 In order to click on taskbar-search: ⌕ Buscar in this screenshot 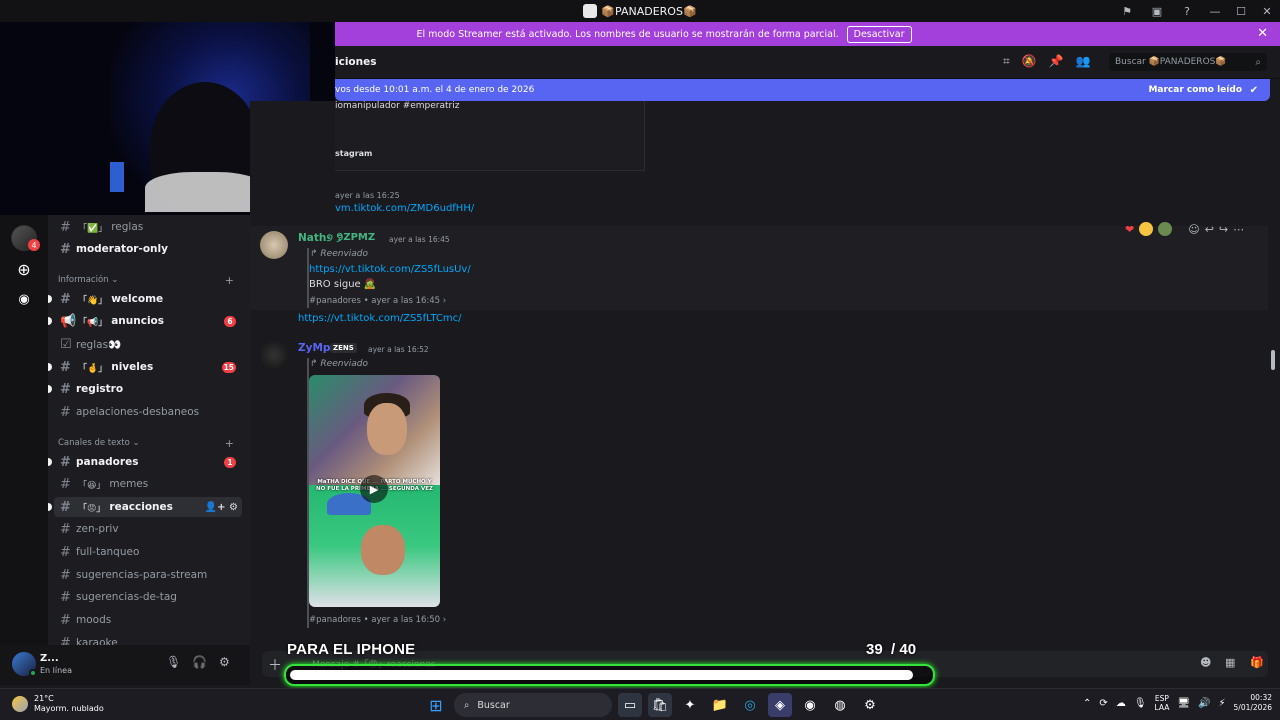, I will do `click(533, 705)`.